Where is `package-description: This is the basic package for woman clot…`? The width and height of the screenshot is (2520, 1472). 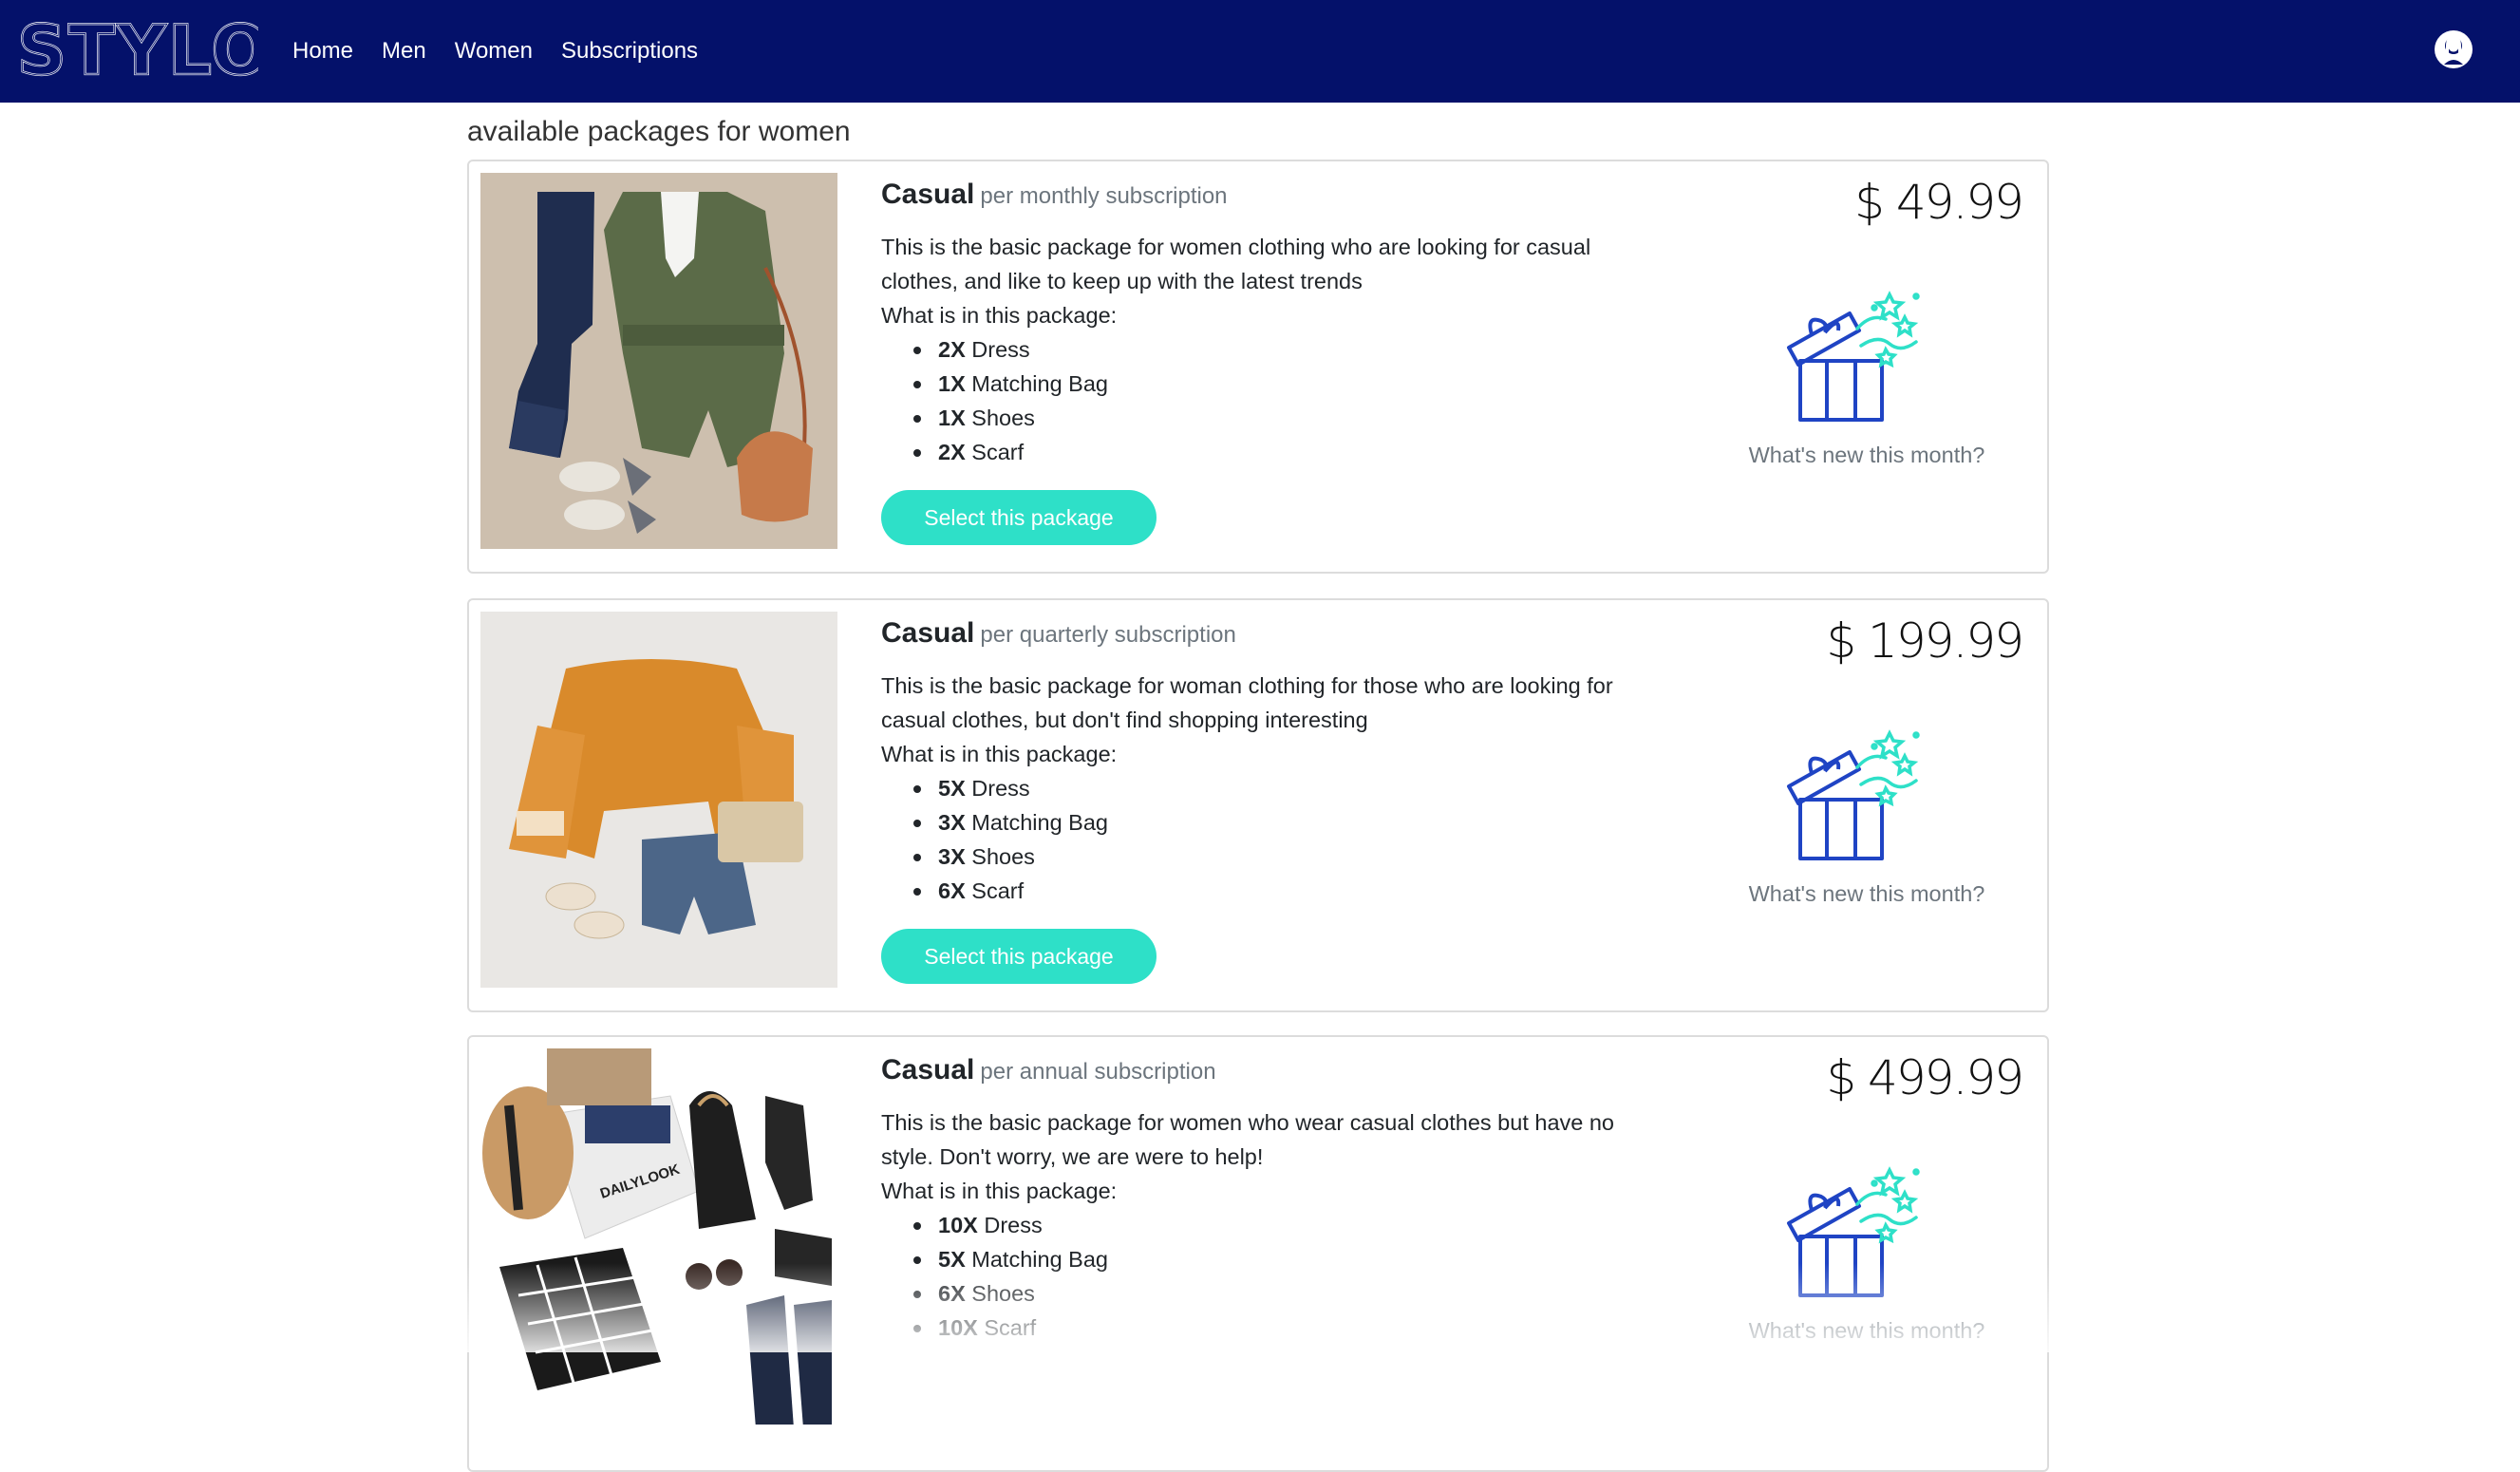
package-description: This is the basic package for woman clot… is located at coordinates (1247, 703).